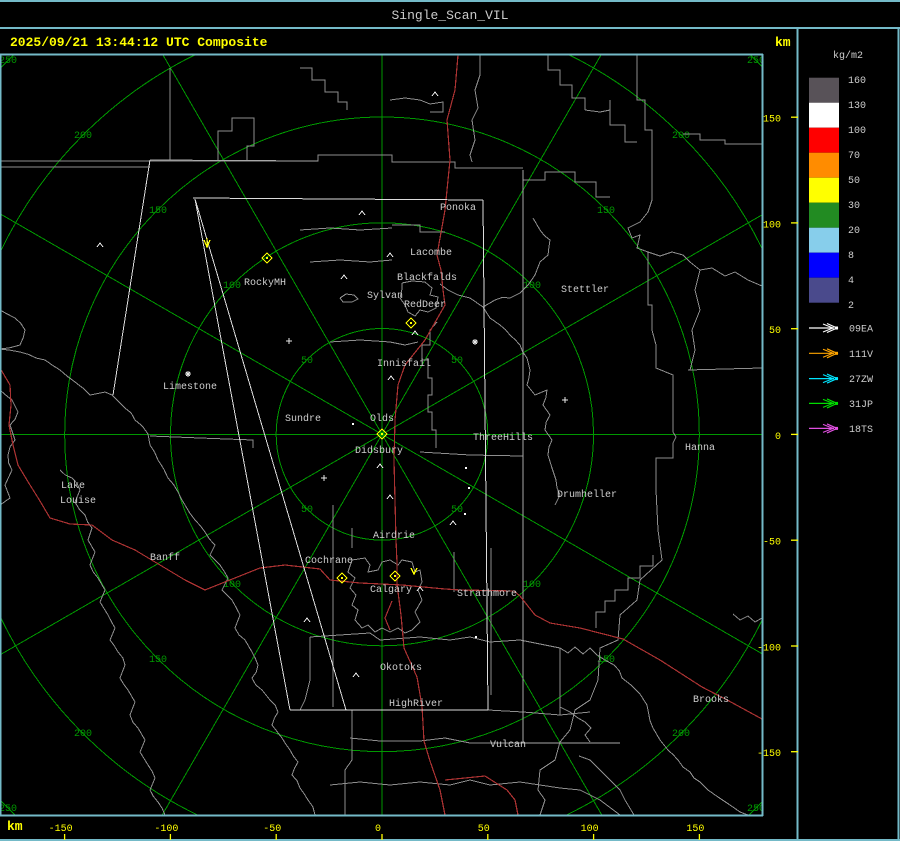 The image size is (900, 841). I want to click on svg-text: 09EA, so click(861, 330).